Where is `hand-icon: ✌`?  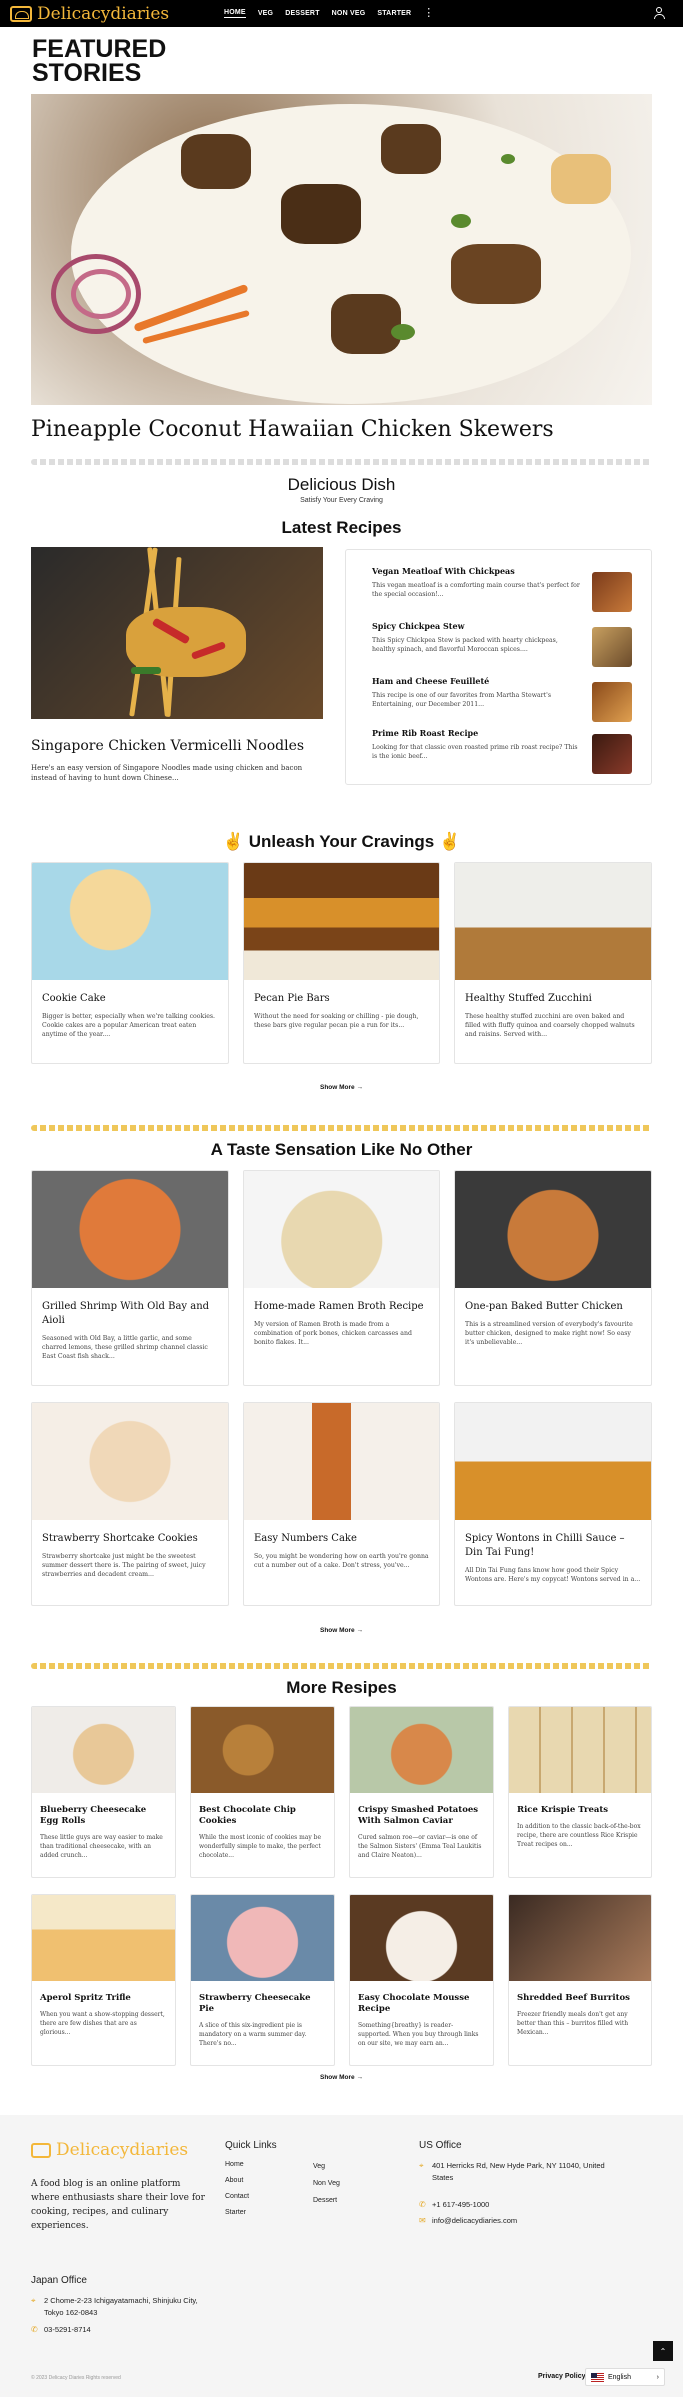 hand-icon: ✌ is located at coordinates (449, 841).